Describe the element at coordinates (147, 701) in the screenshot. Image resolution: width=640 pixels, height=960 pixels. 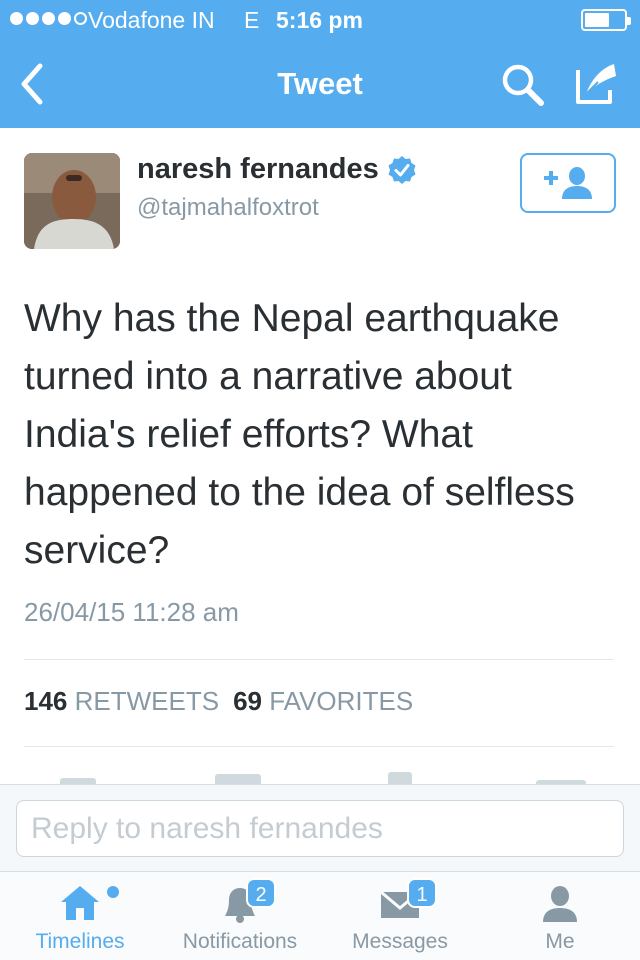
I see `retweets-label: RETWEETS` at that location.